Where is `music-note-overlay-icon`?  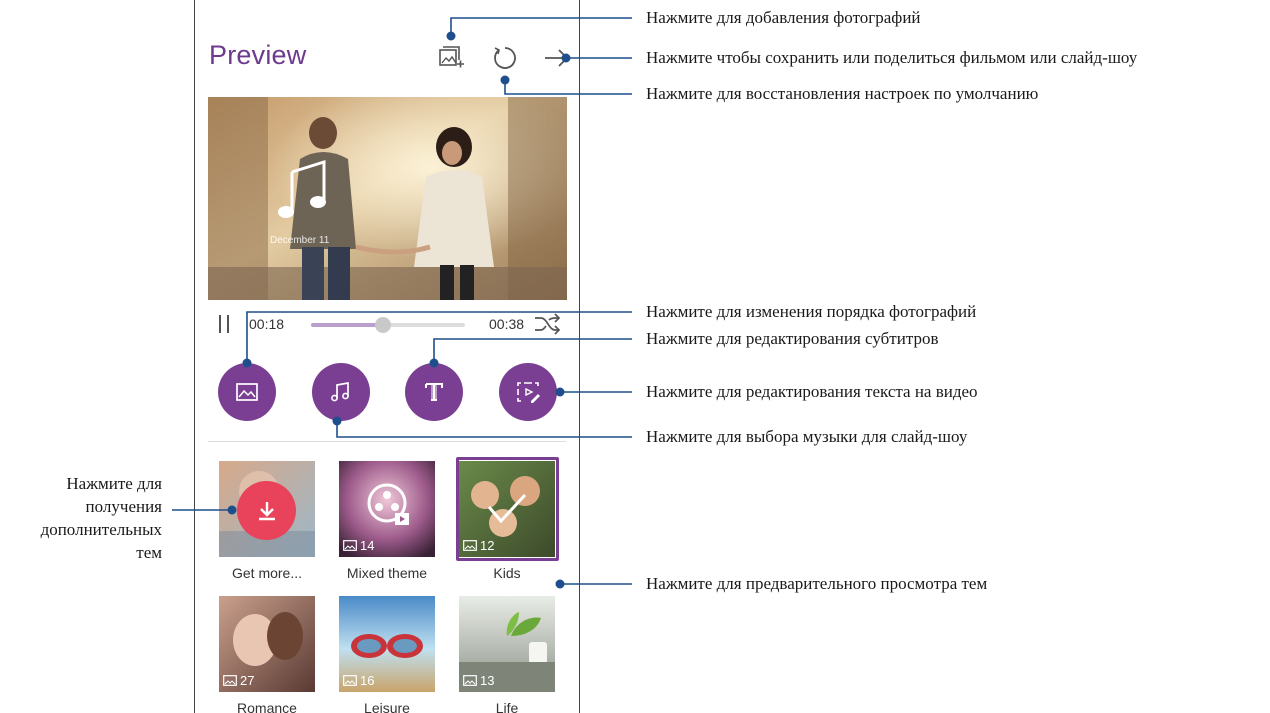 music-note-overlay-icon is located at coordinates (302, 188).